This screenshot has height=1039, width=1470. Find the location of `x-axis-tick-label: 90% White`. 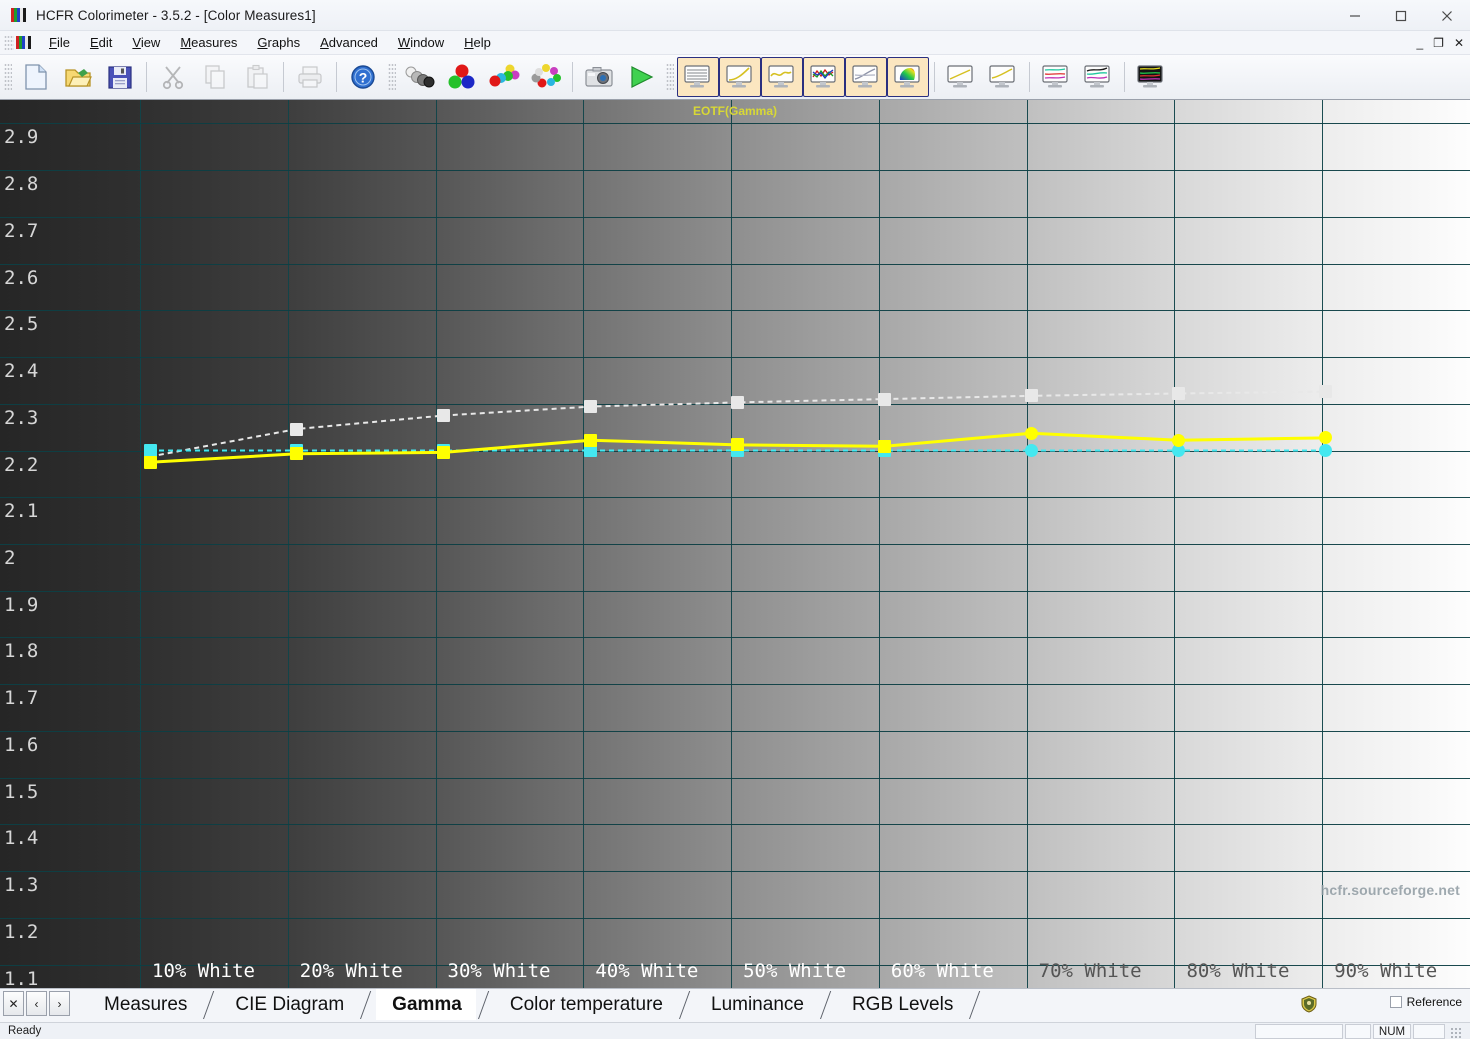

x-axis-tick-label: 90% White is located at coordinates (1386, 971).